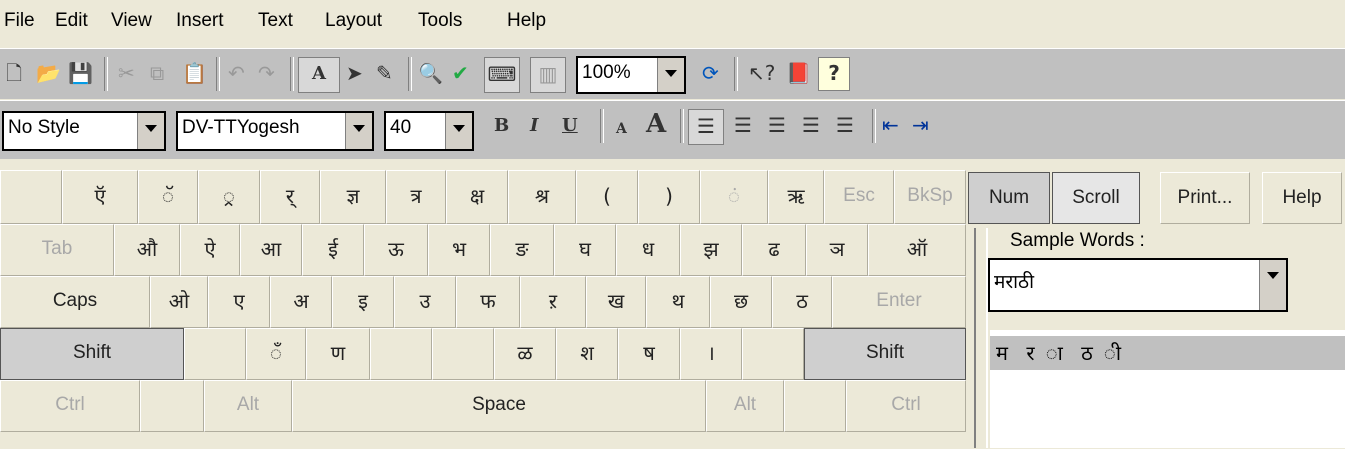 This screenshot has width=1345, height=449. I want to click on keyboard-icon: ⌨, so click(502, 75).